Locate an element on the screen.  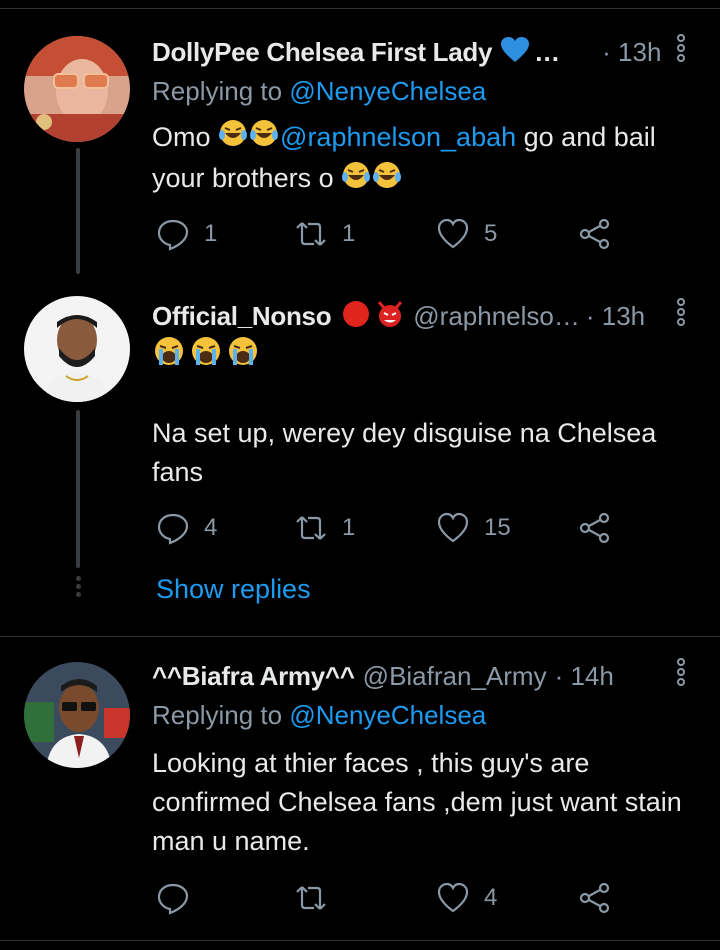
avatar-biafra-army is located at coordinates (77, 715).